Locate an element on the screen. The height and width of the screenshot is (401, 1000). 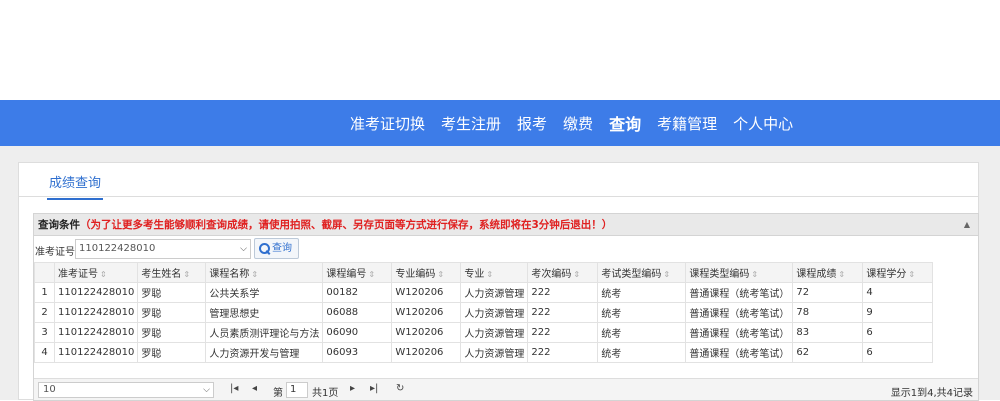
search-button-label: 查询 is located at coordinates (282, 248).